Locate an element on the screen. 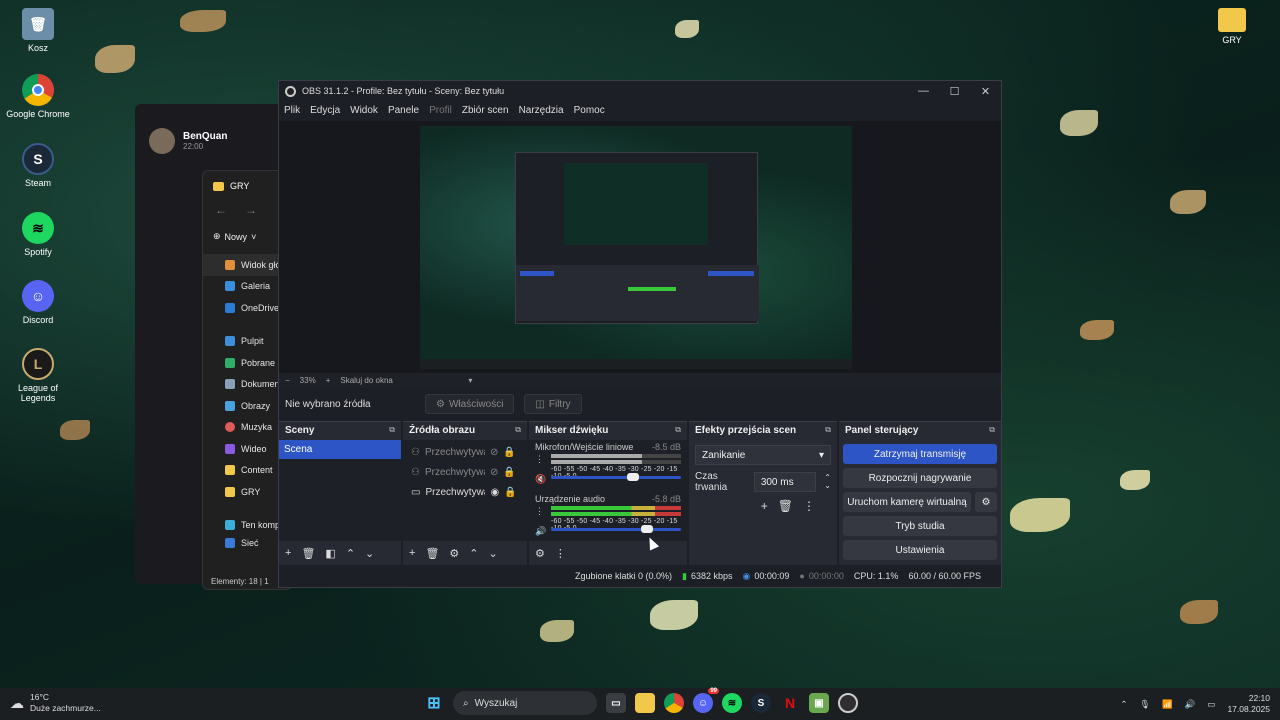  task-view-icon: ▭ is located at coordinates (616, 703).